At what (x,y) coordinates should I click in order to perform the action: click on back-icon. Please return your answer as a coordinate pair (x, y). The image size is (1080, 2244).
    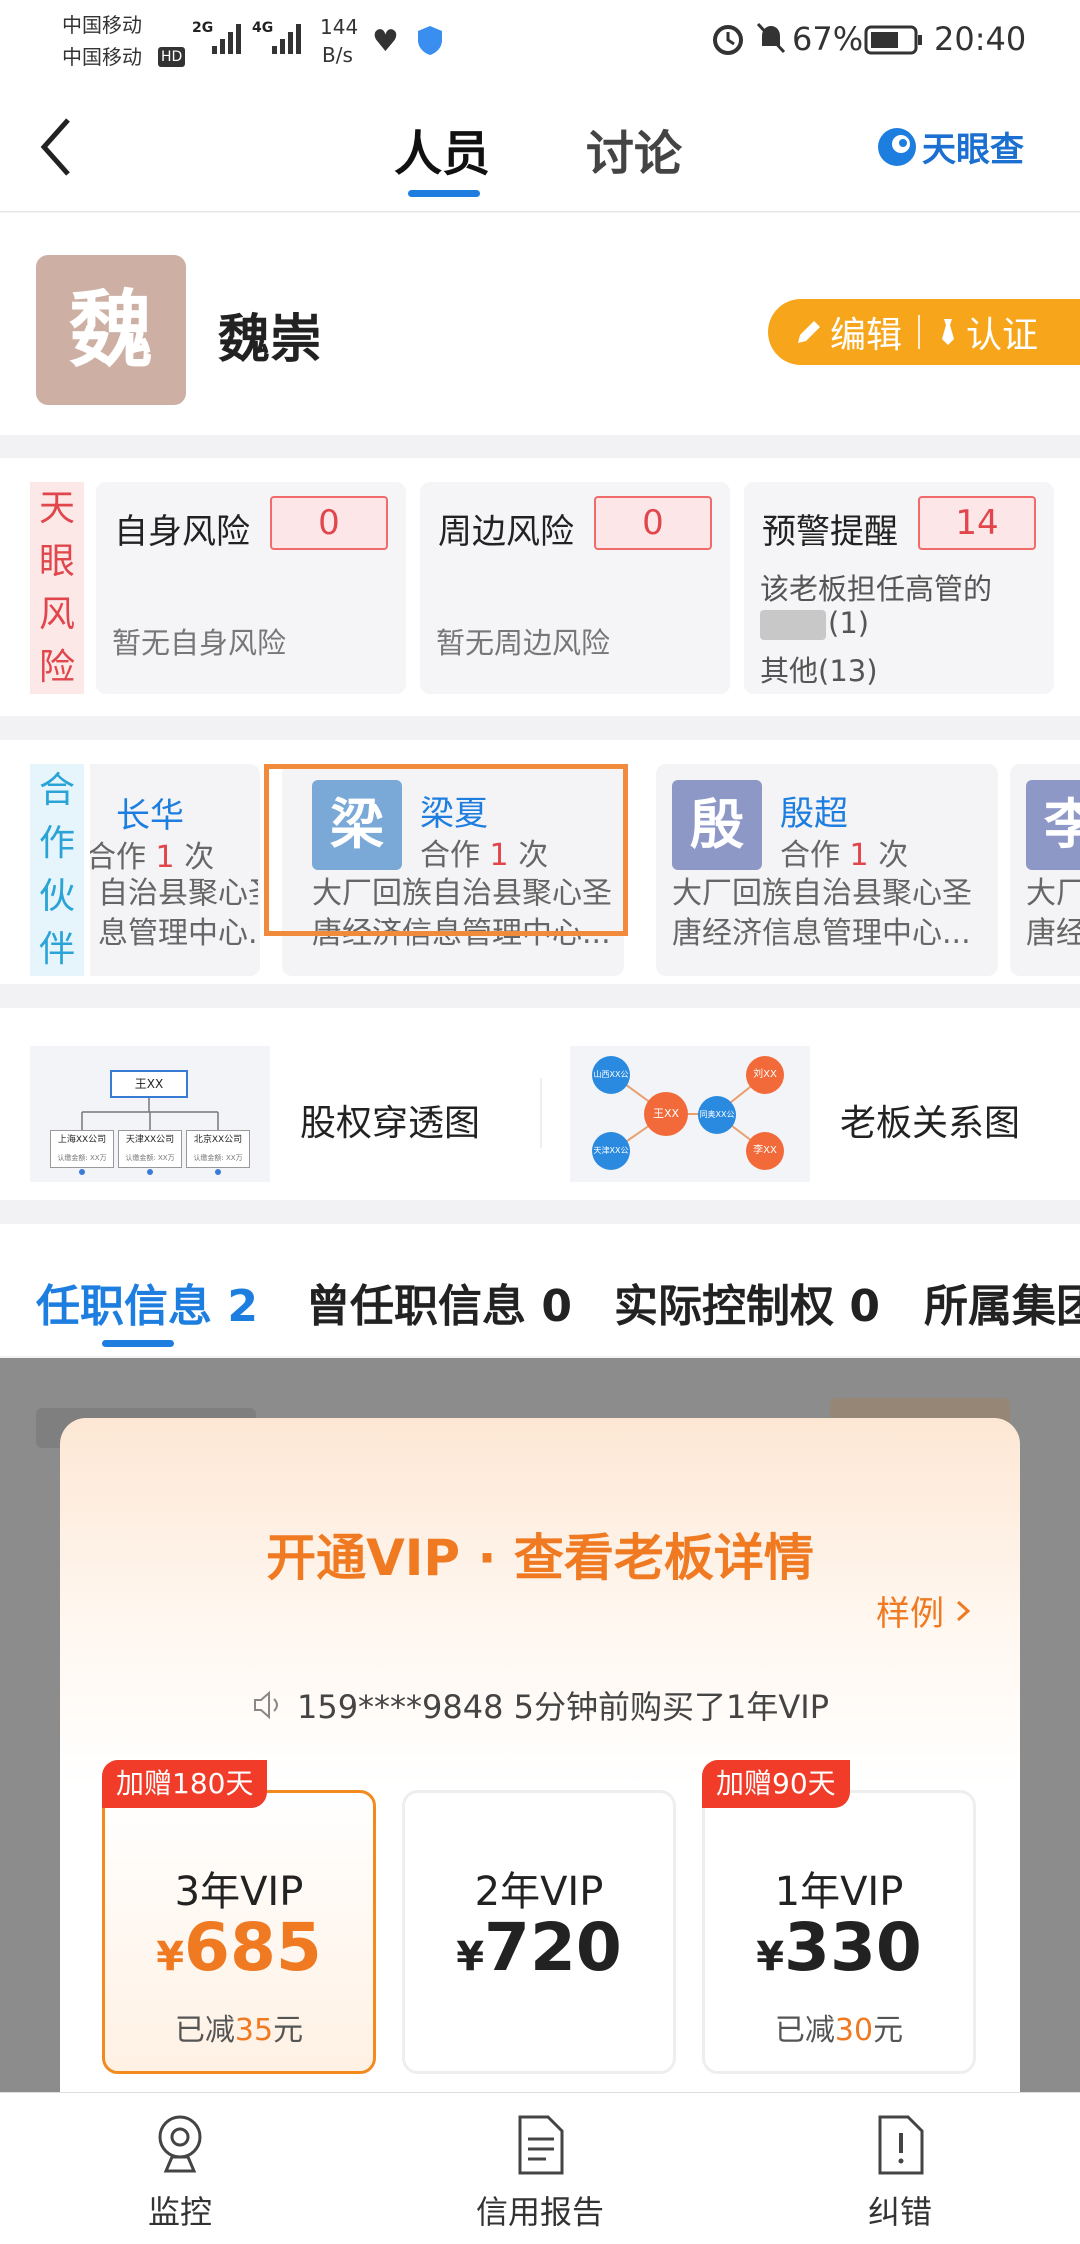
    Looking at the image, I should click on (59, 147).